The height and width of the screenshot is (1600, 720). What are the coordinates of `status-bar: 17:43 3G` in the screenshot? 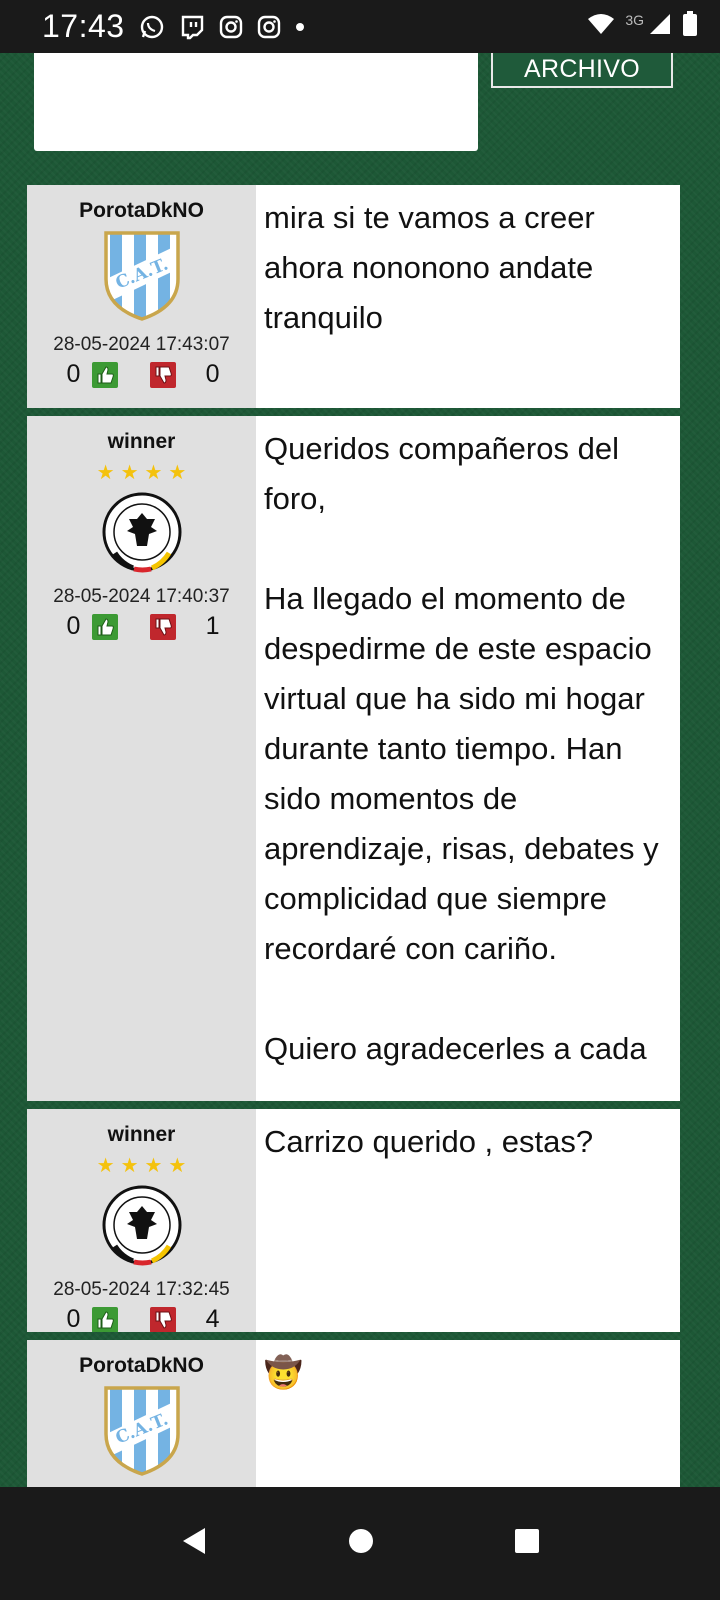 It's located at (360, 26).